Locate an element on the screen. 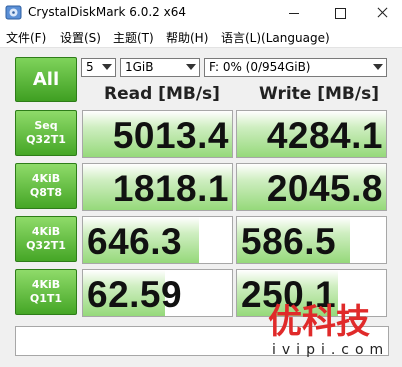  4kib-q8t8-read-result: 1818.1 is located at coordinates (157, 187).